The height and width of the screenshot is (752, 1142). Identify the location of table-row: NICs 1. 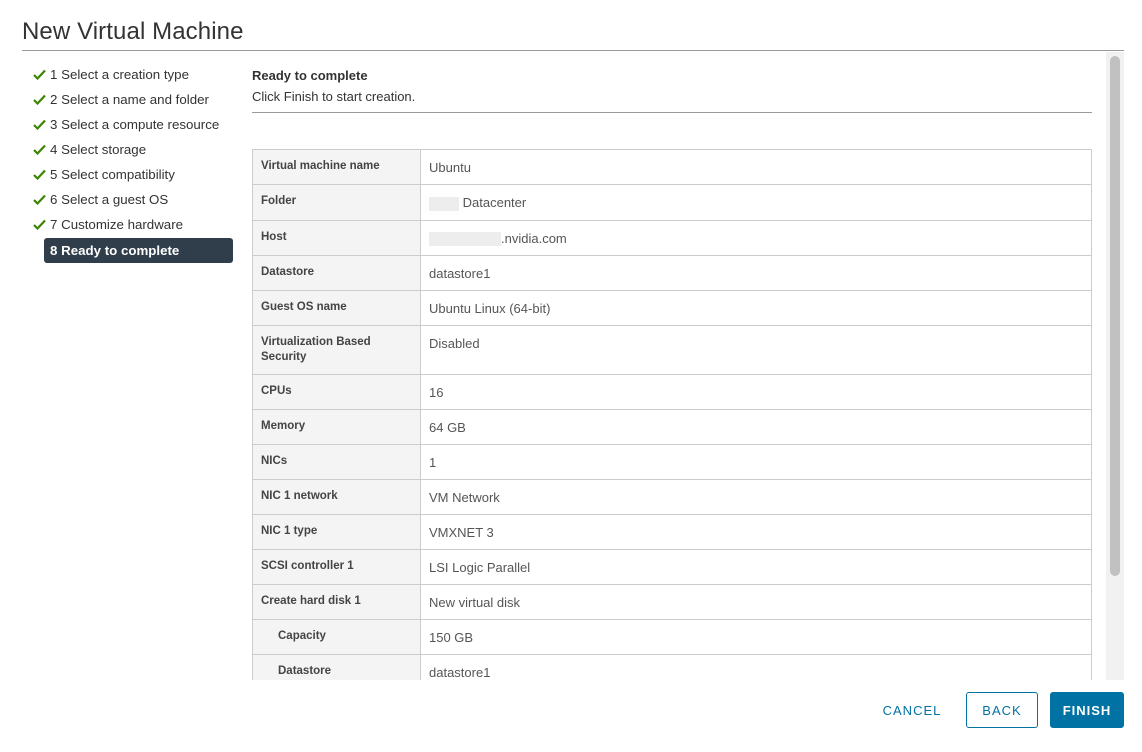
(672, 462).